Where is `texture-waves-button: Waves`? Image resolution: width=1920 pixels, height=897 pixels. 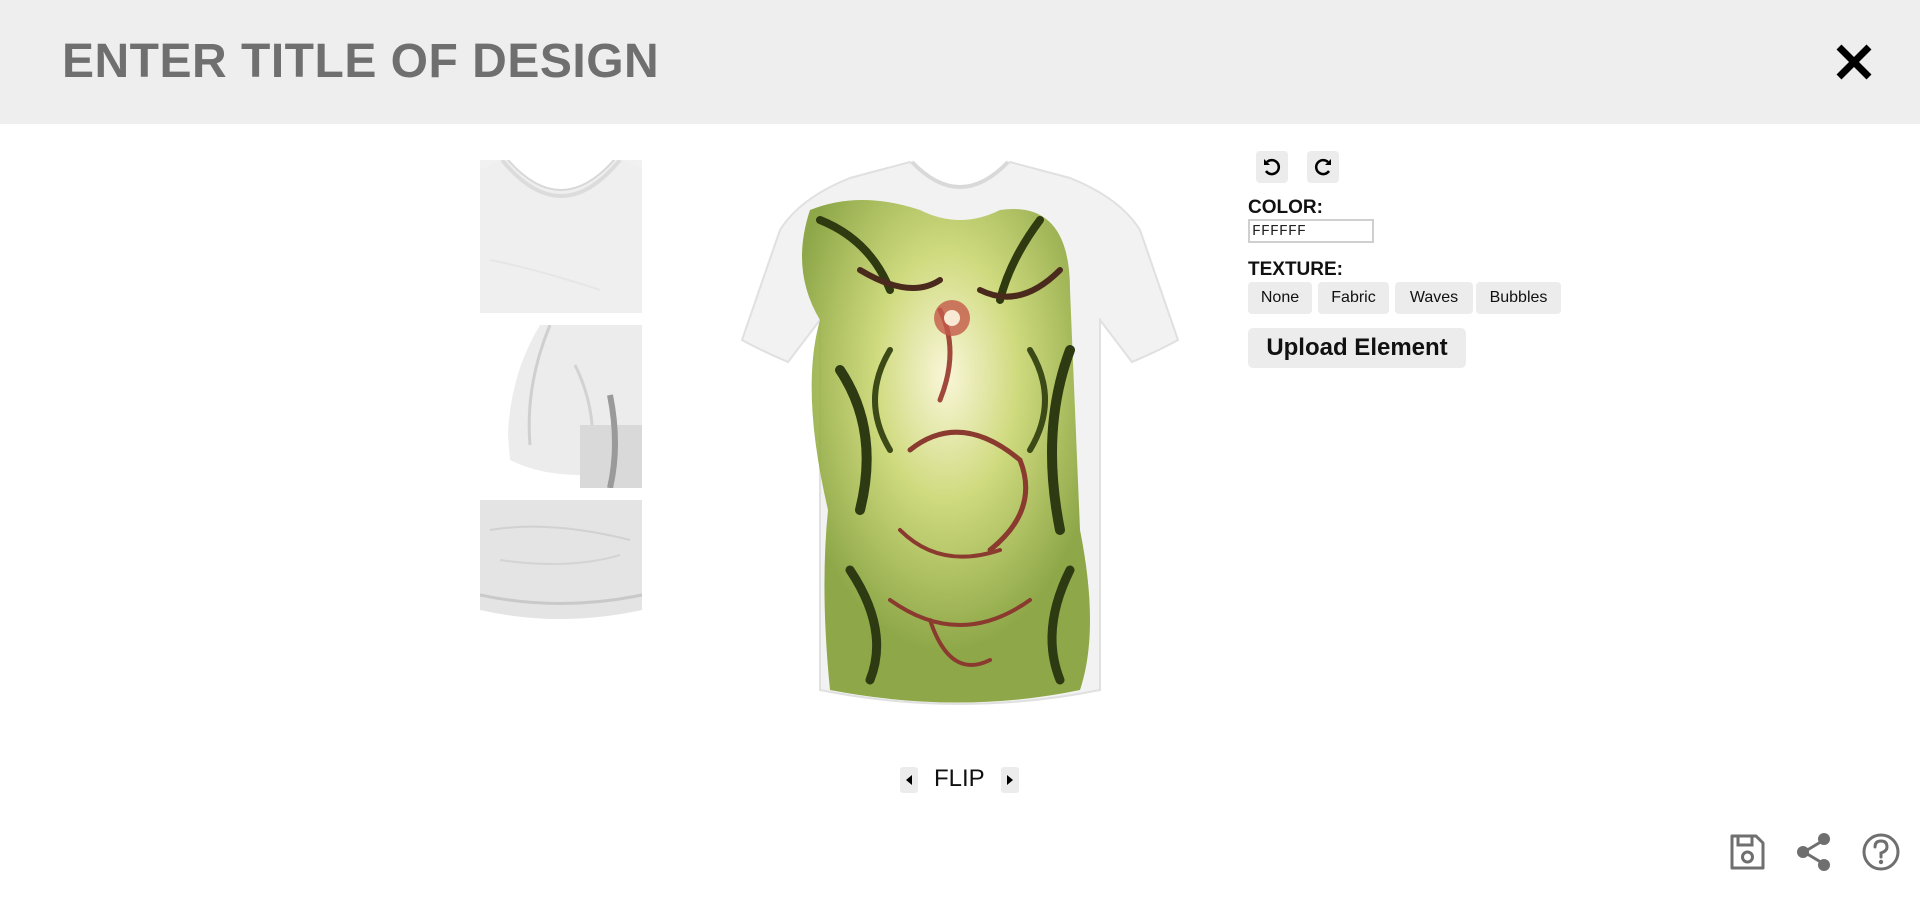 texture-waves-button: Waves is located at coordinates (1434, 298).